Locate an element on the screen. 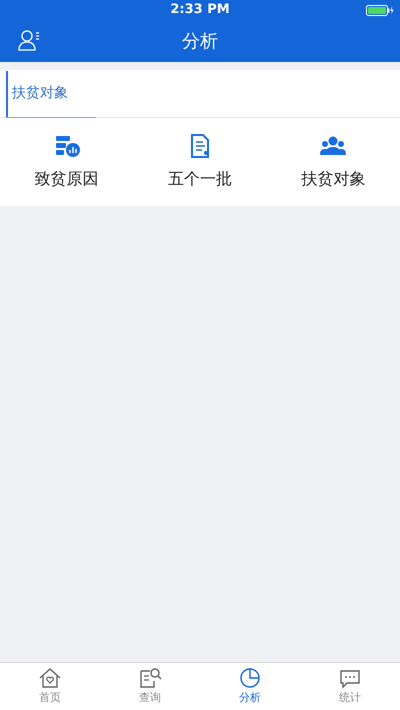 The image size is (400, 710). tab-bar-item: 分析 is located at coordinates (250, 686).